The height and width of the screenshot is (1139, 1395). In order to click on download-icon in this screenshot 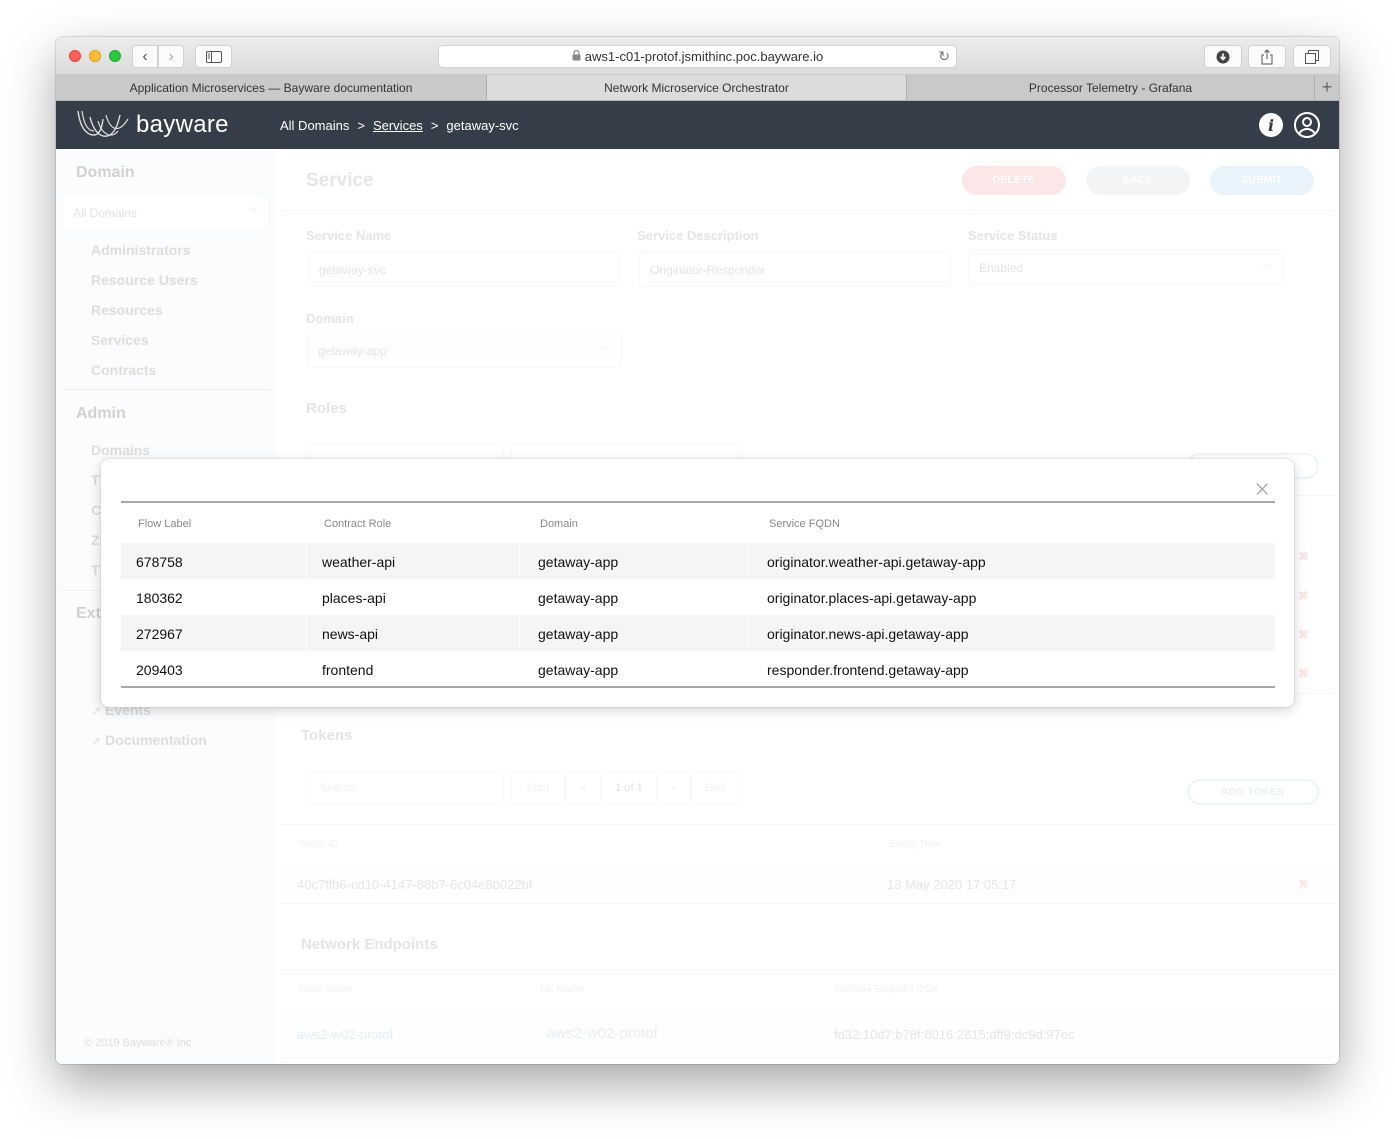, I will do `click(1223, 56)`.